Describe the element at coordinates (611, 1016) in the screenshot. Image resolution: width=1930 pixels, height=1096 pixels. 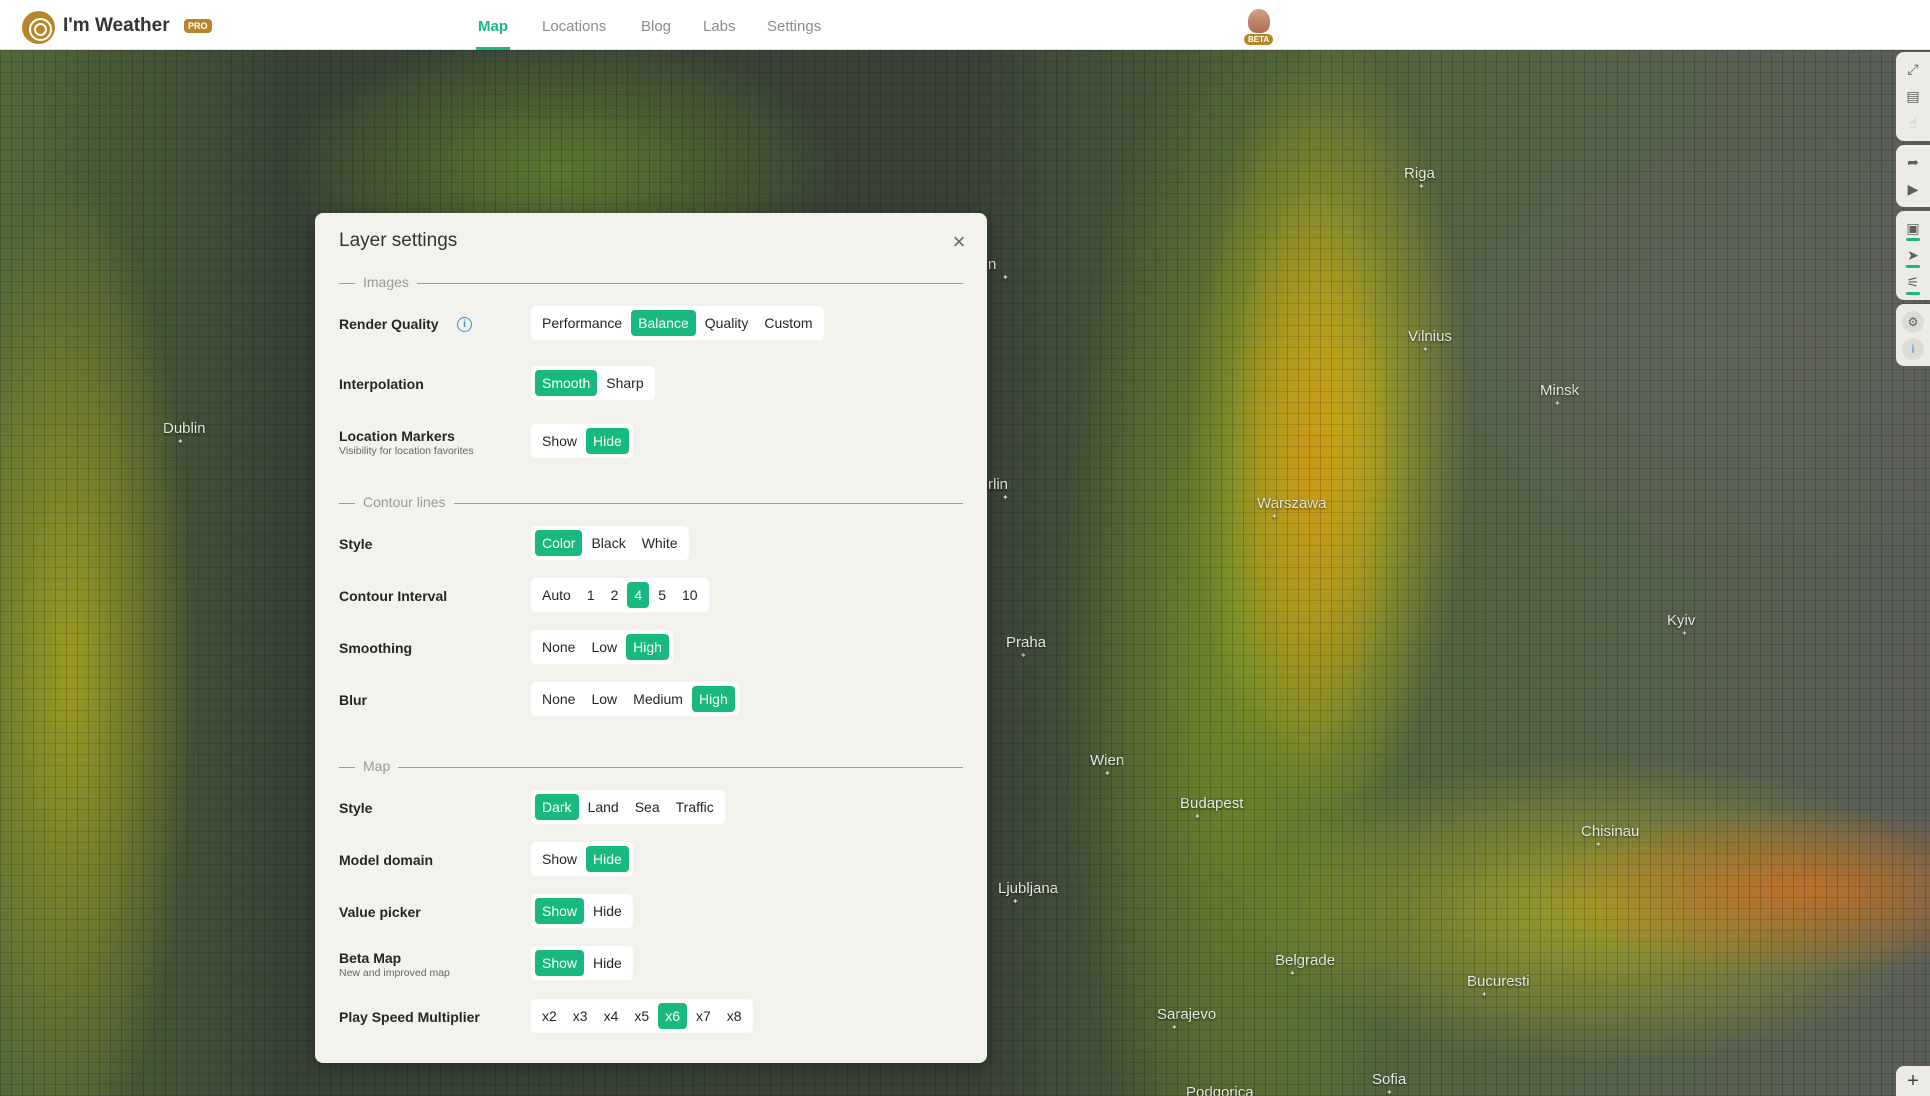
I see `play-speed-option: x4` at that location.